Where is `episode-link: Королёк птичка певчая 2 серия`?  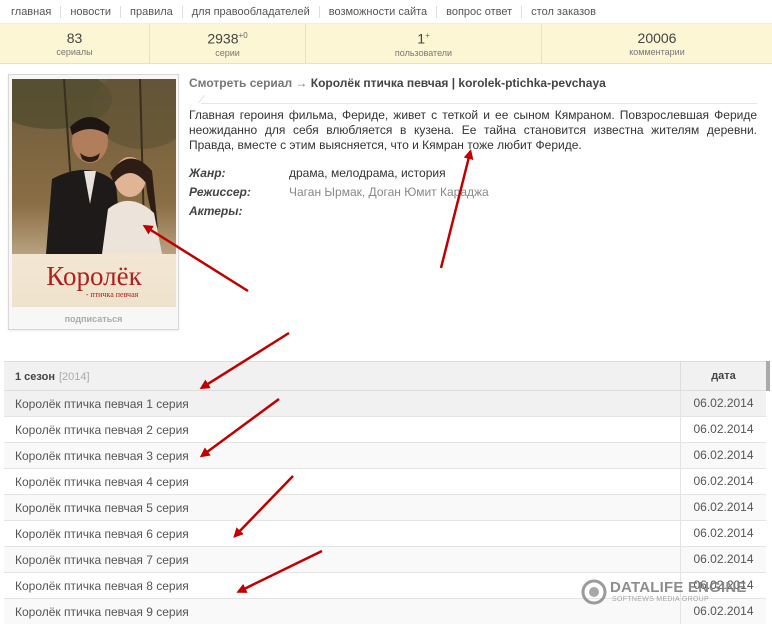 episode-link: Королёк птичка певчая 2 серия is located at coordinates (102, 430).